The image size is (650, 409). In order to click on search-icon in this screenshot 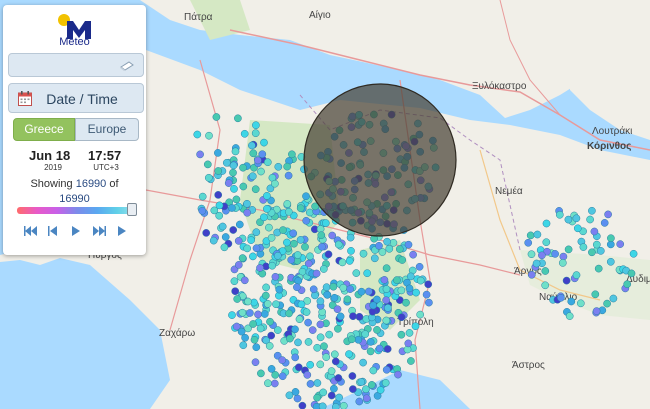, I will do `click(127, 65)`.